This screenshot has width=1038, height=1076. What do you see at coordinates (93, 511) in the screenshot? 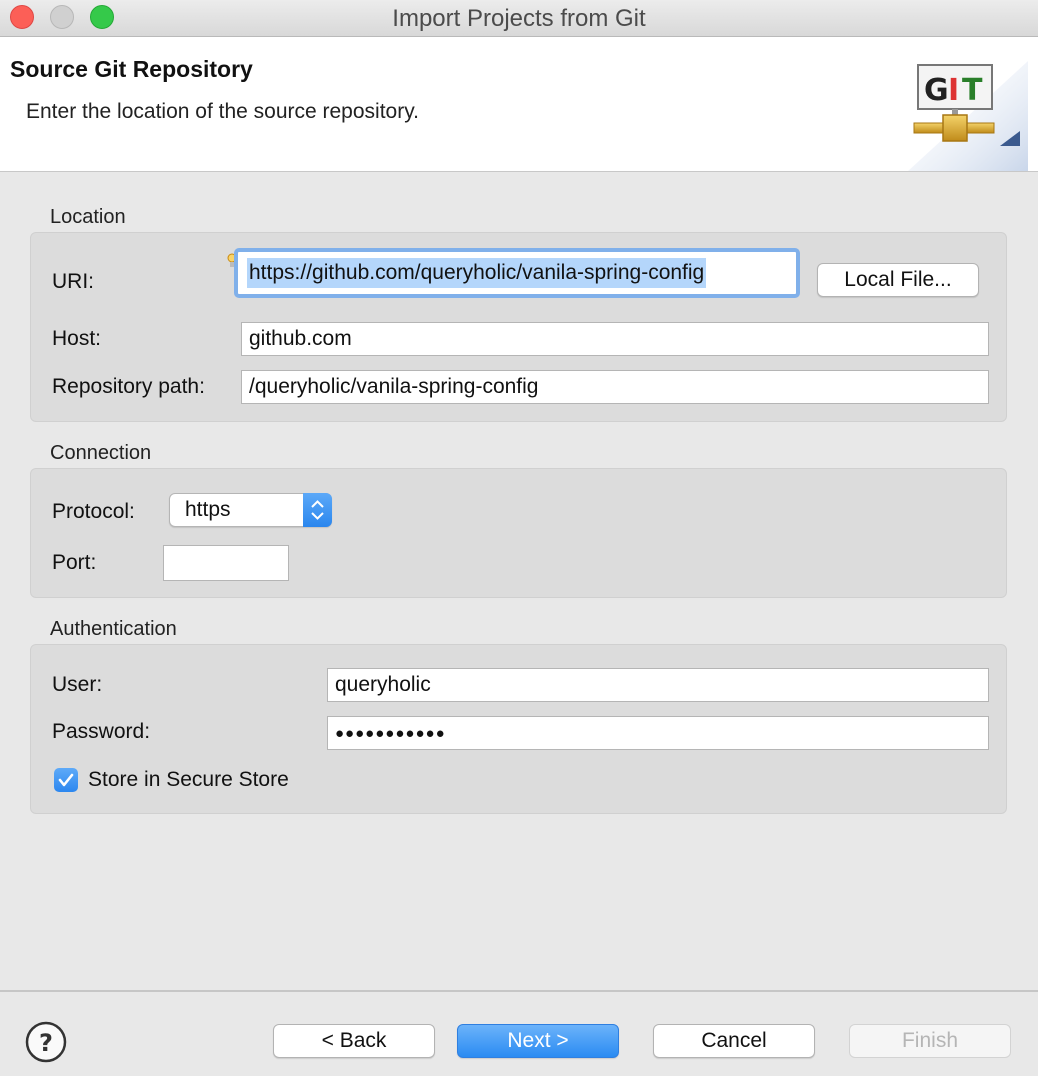
I see `protocol-label: Protocol:` at bounding box center [93, 511].